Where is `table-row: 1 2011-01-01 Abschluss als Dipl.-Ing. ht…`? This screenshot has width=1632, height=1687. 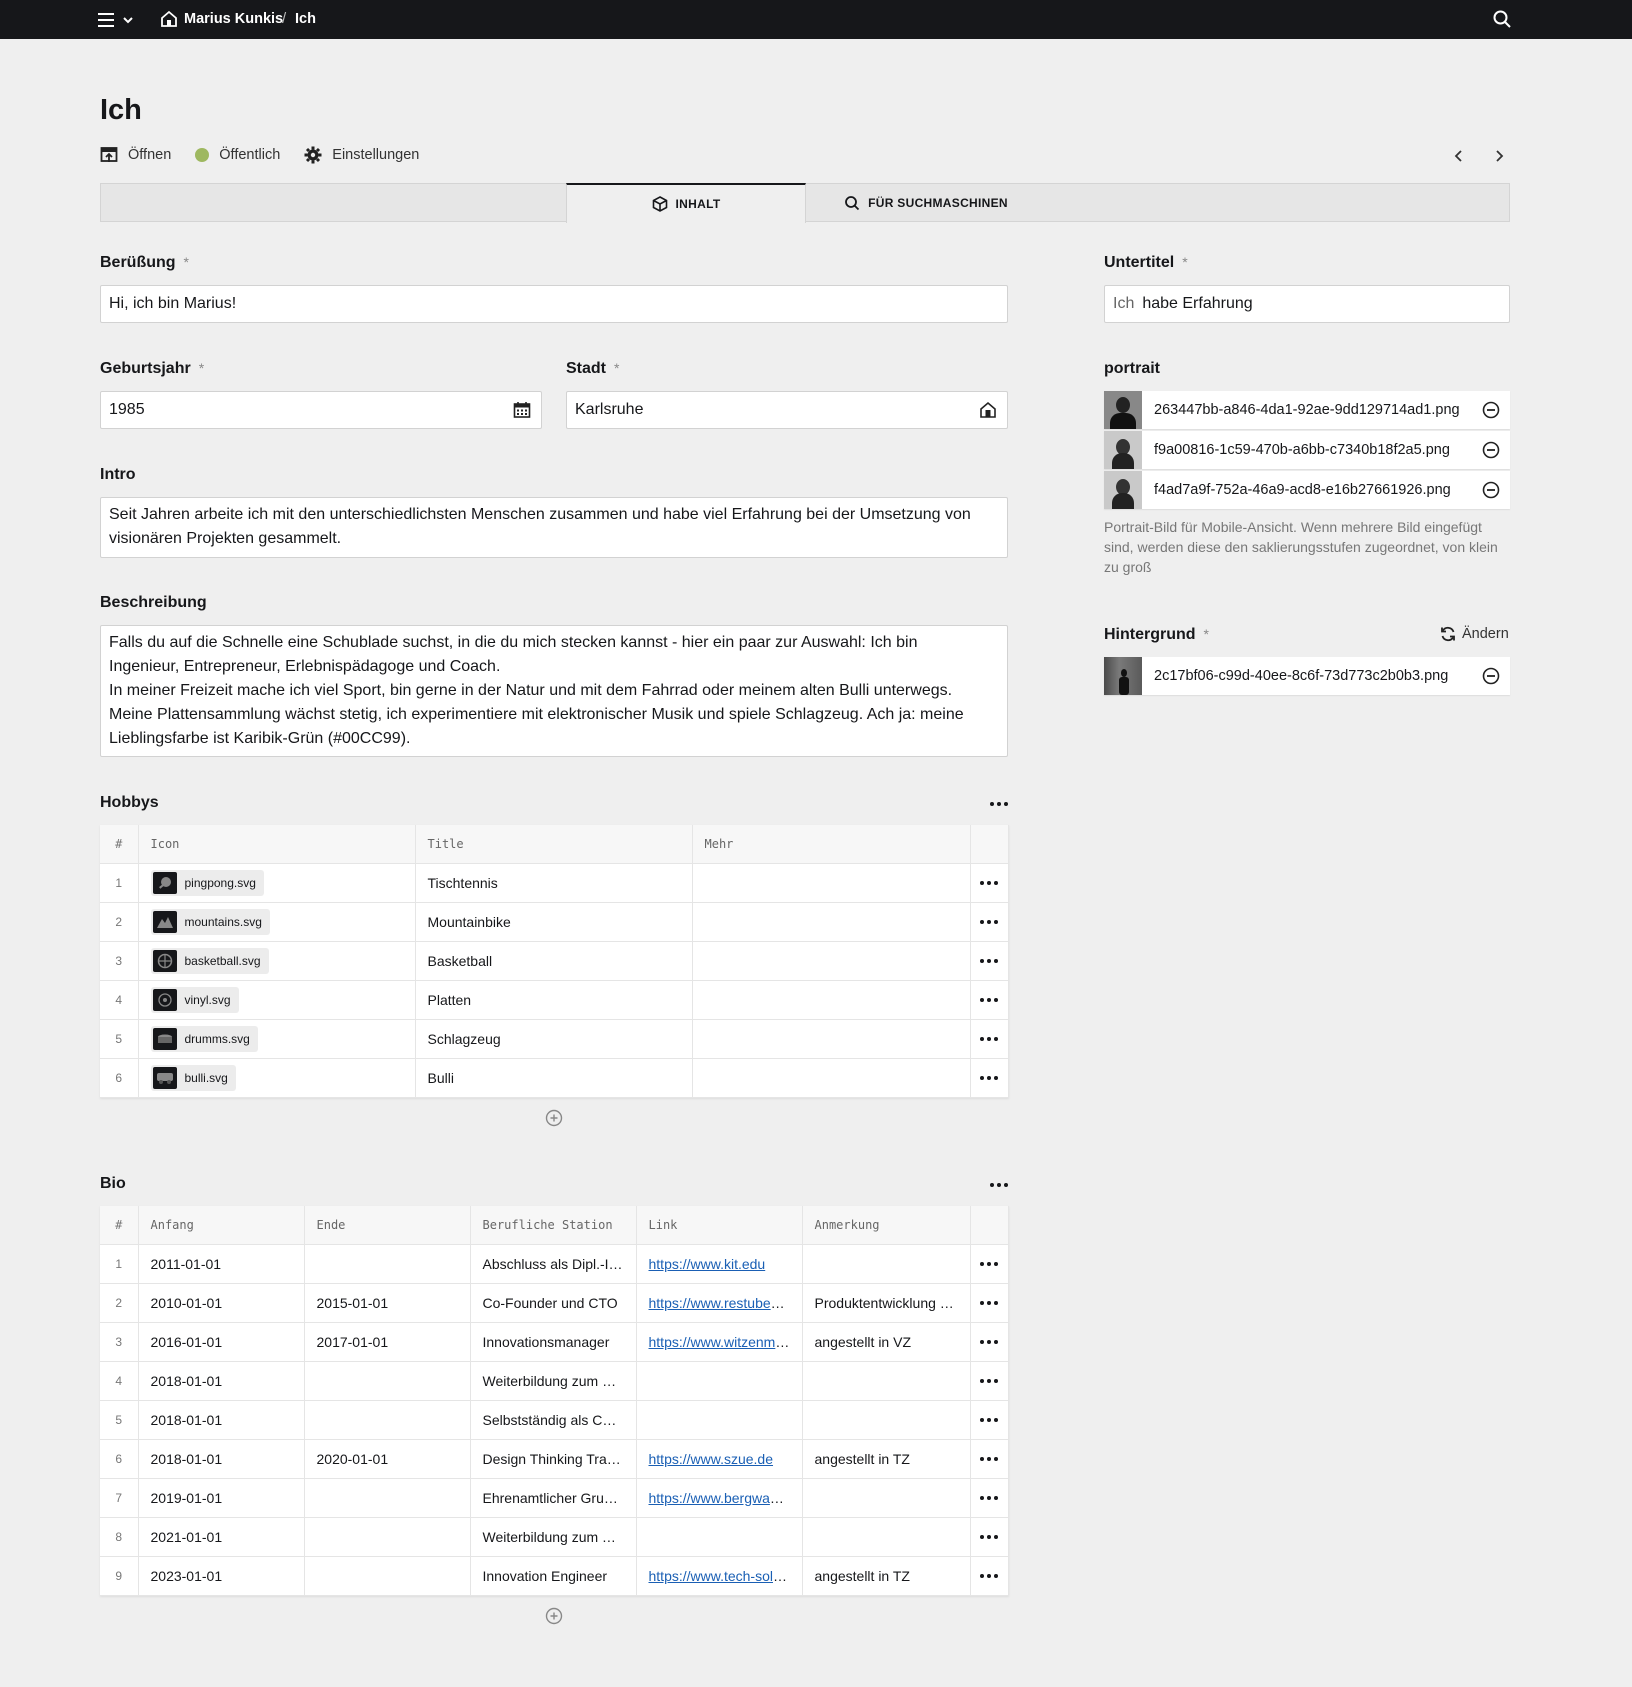 table-row: 1 2011-01-01 Abschluss als Dipl.-Ing. ht… is located at coordinates (554, 1264).